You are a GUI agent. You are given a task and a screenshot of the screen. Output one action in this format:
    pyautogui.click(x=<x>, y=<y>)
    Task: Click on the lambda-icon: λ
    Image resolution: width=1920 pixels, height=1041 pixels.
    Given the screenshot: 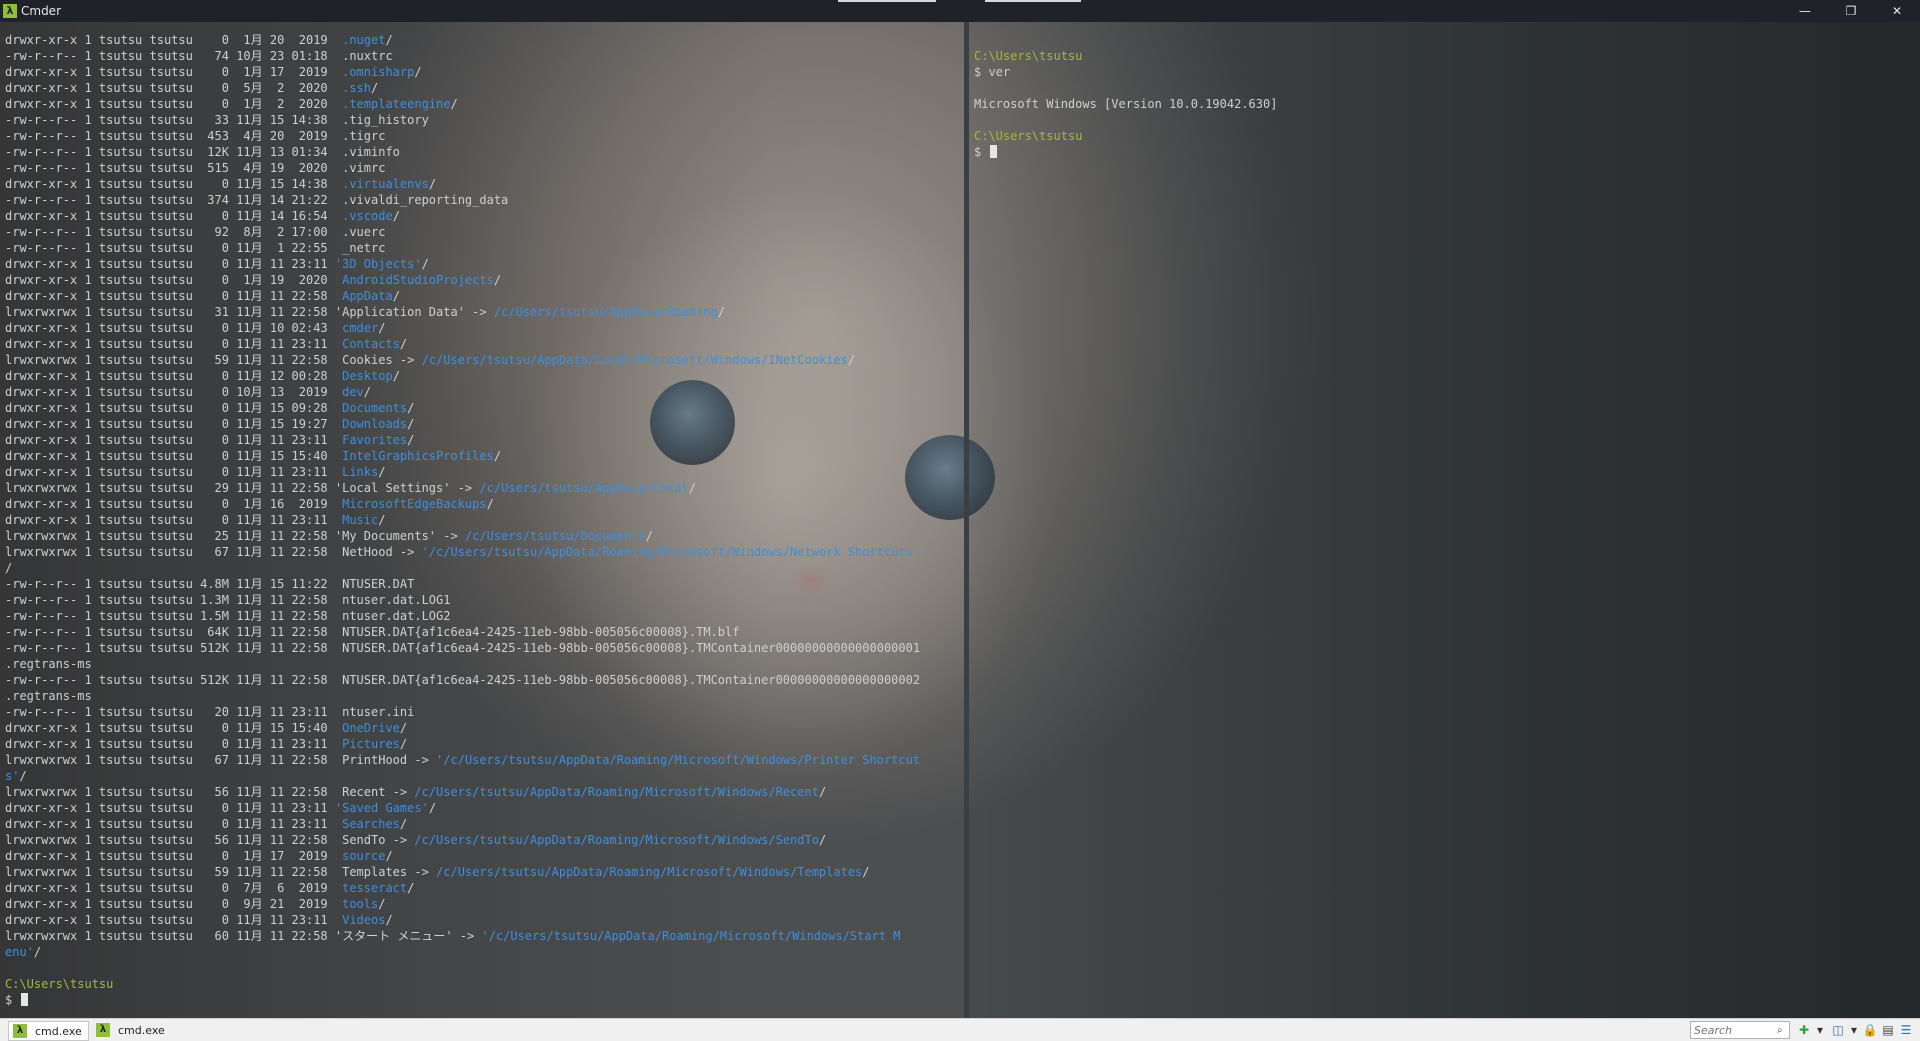 What is the action you would take?
    pyautogui.click(x=103, y=1030)
    